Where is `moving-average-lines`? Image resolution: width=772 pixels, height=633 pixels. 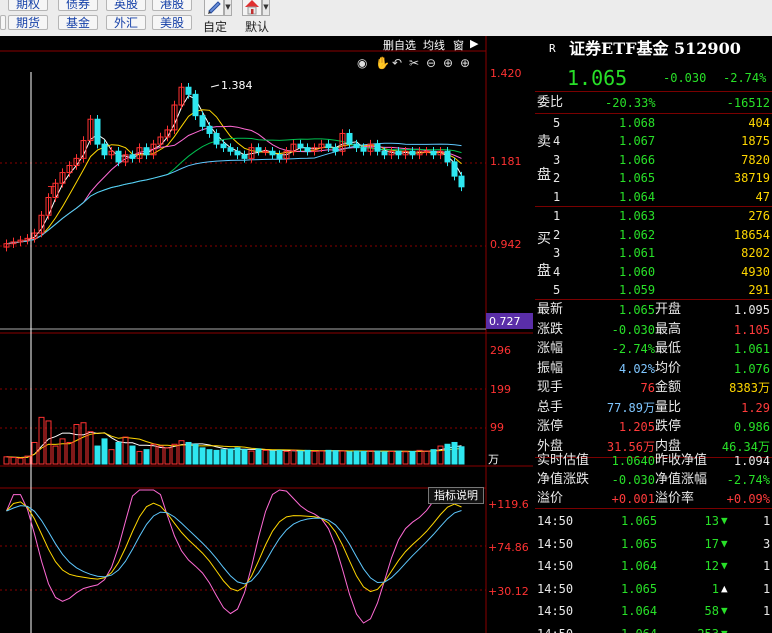 moving-average-lines is located at coordinates (234, 169).